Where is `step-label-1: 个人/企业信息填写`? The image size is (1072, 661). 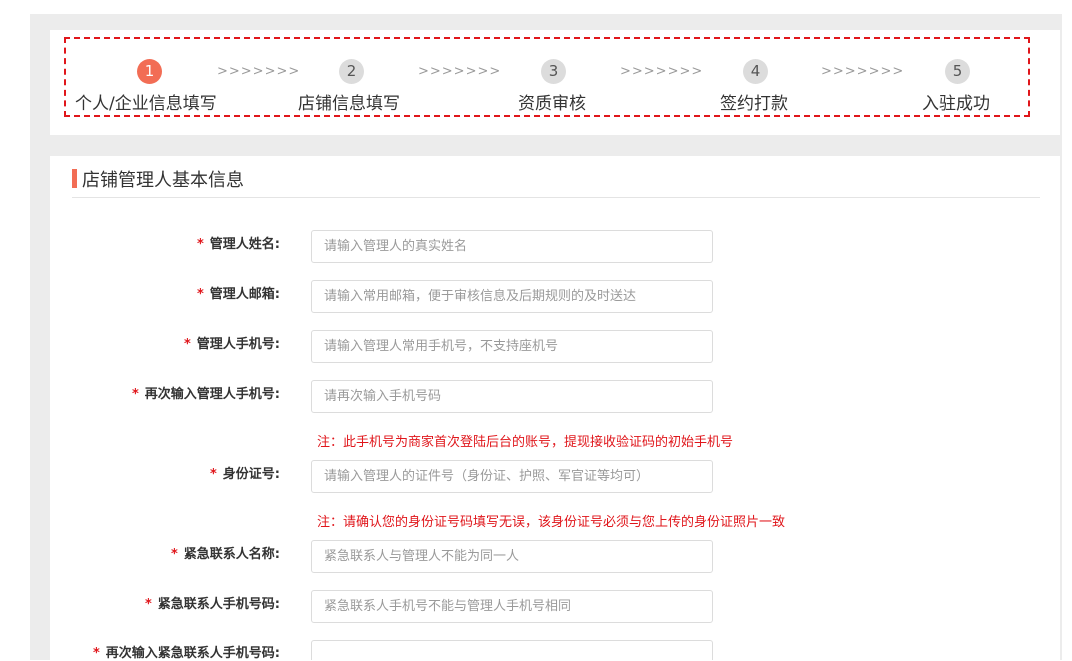
step-label-1: 个人/企业信息填写 is located at coordinates (146, 104).